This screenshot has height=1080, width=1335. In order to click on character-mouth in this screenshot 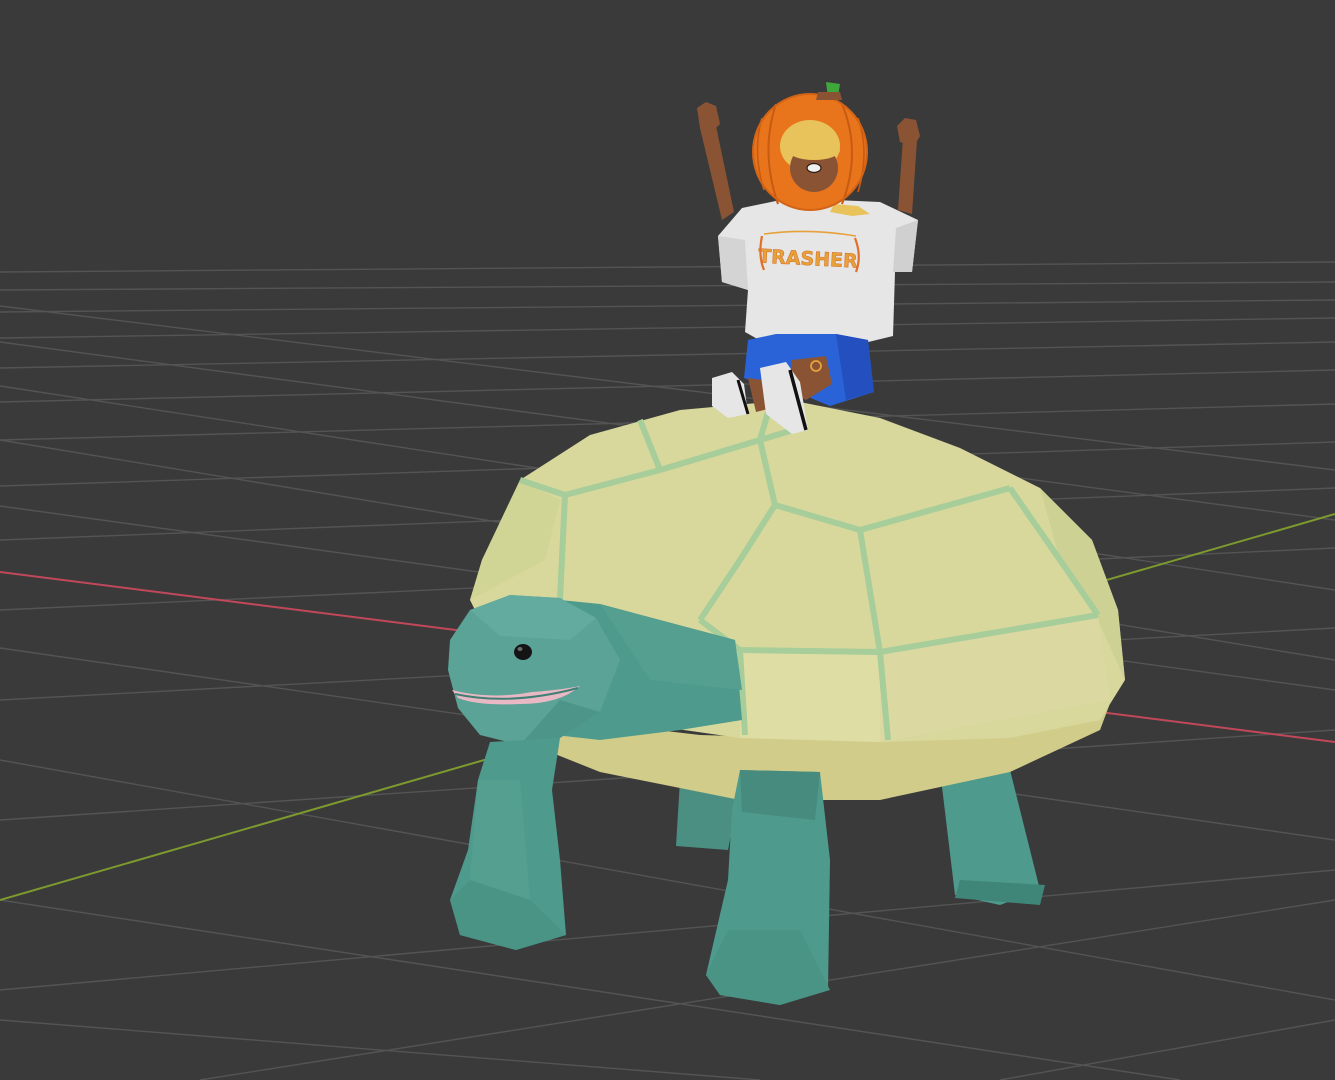, I will do `click(814, 168)`.